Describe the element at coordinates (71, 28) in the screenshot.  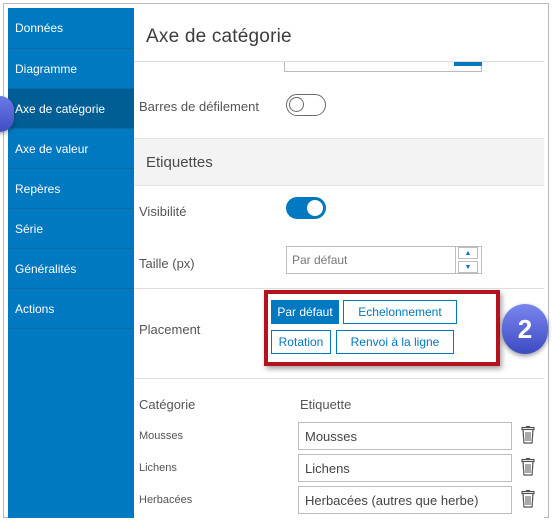
I see `sidebar-item-donnees: Données` at that location.